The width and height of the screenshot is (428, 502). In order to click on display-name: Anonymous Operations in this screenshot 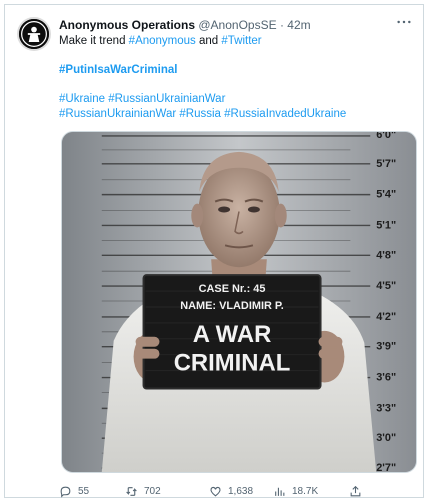, I will do `click(127, 25)`.